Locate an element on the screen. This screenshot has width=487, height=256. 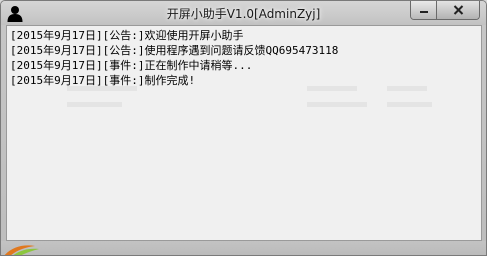
title-bar: 开屏小助手V1.0[AdminZyj] is located at coordinates (243, 13).